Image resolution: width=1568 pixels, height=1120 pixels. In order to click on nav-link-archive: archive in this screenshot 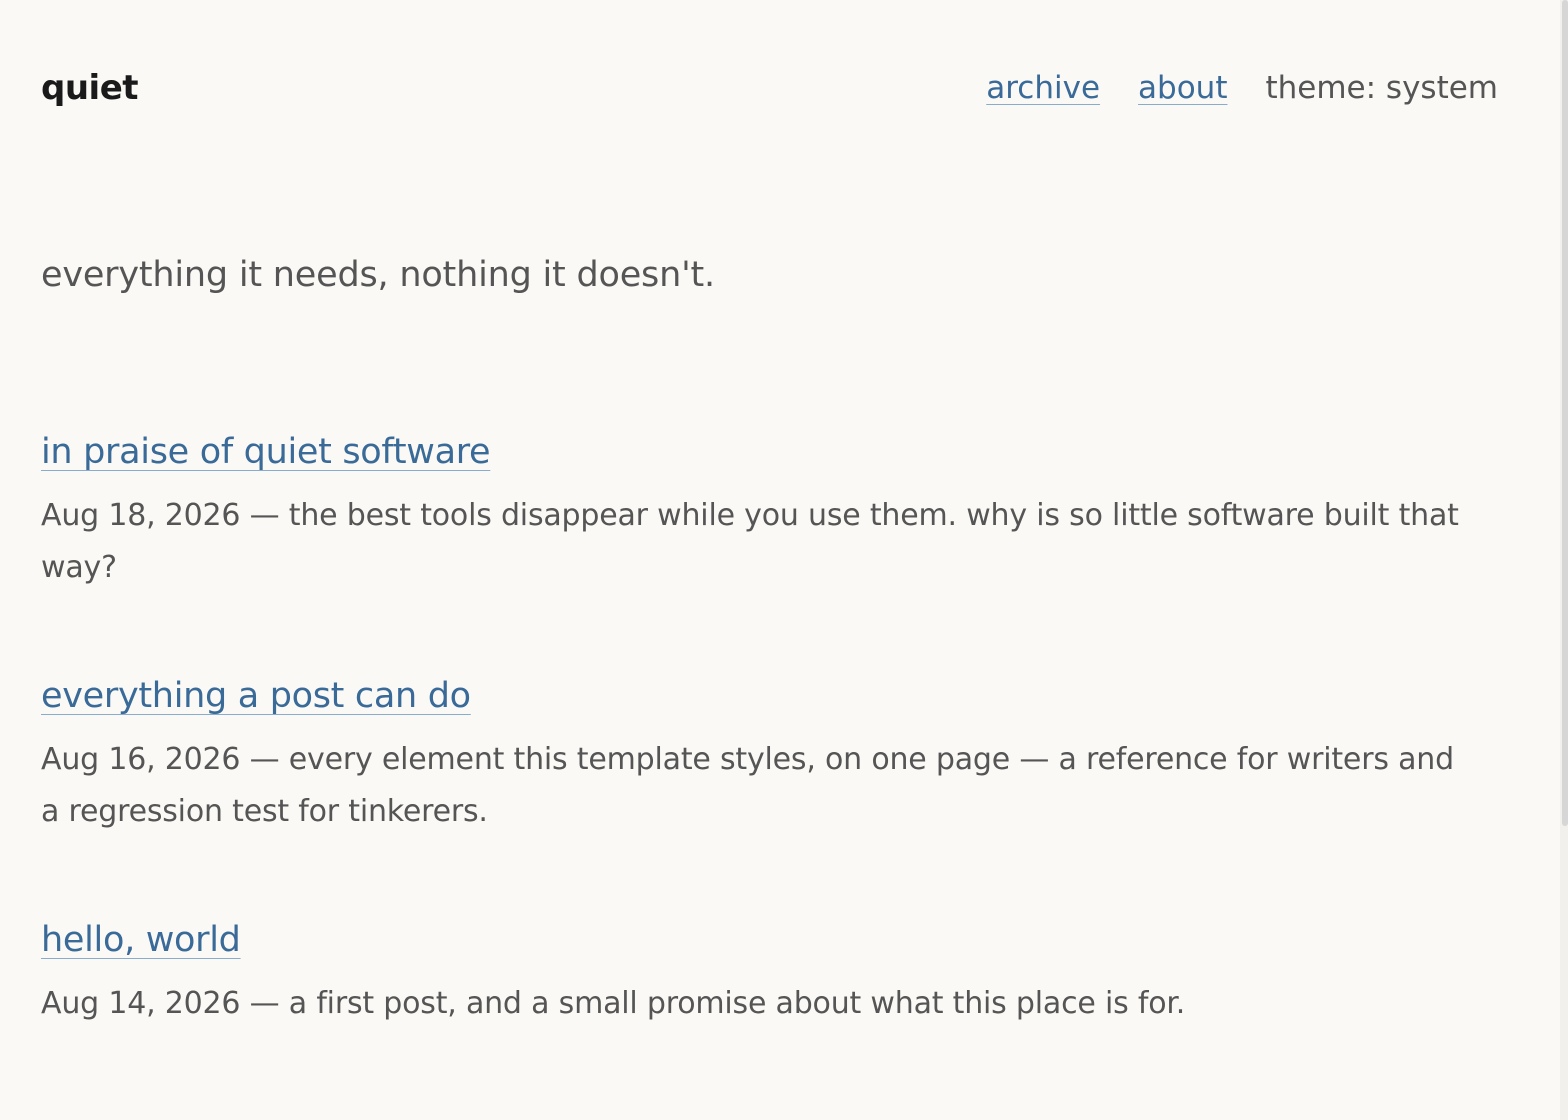, I will do `click(1043, 88)`.